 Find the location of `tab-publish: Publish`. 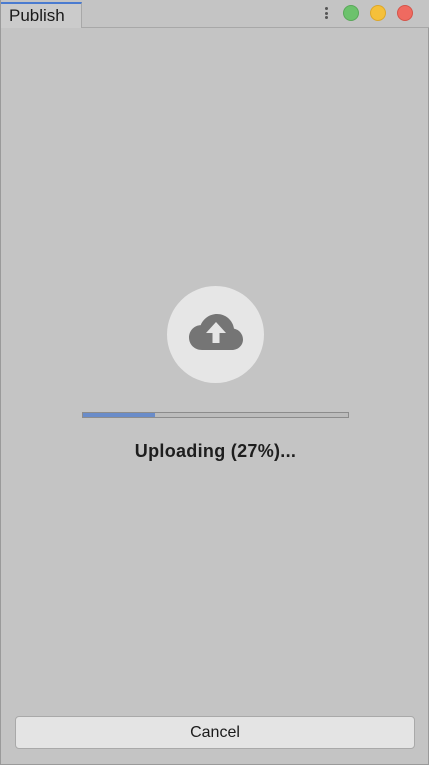

tab-publish: Publish is located at coordinates (41, 15).